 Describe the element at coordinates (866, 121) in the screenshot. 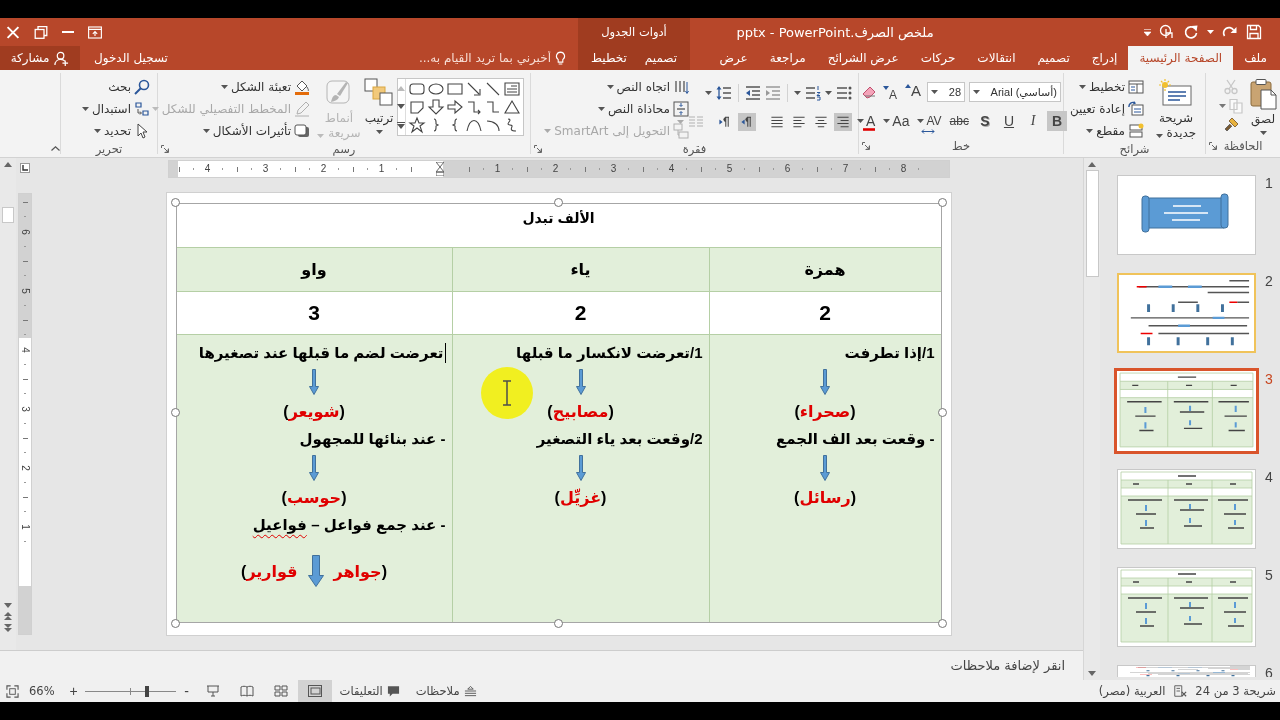

I see `font-color-button: A` at that location.